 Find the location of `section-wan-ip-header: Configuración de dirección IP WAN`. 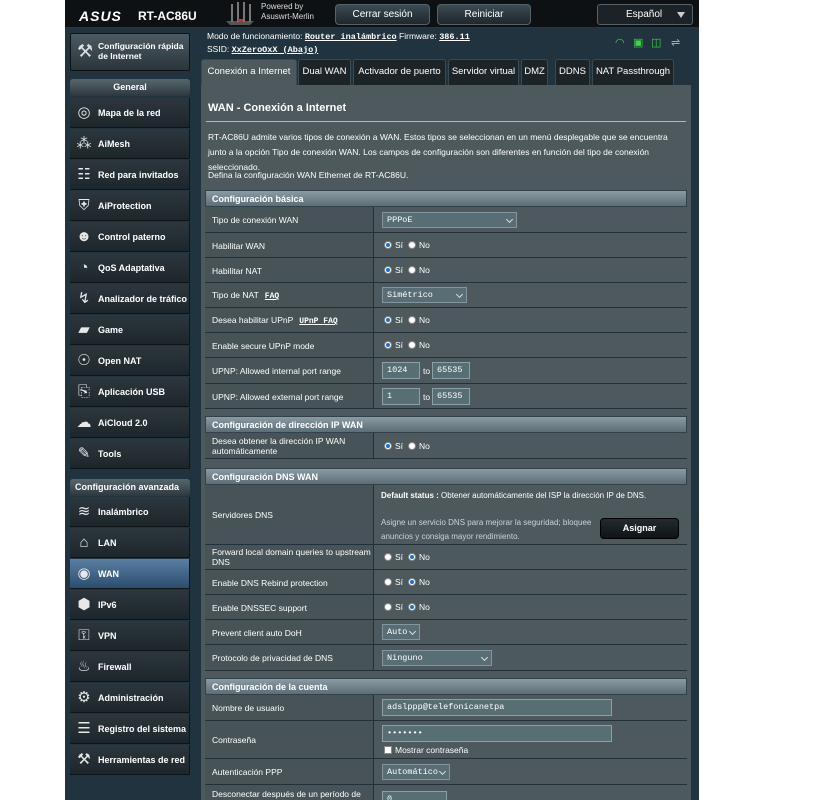

section-wan-ip-header: Configuración de dirección IP WAN is located at coordinates (446, 424).